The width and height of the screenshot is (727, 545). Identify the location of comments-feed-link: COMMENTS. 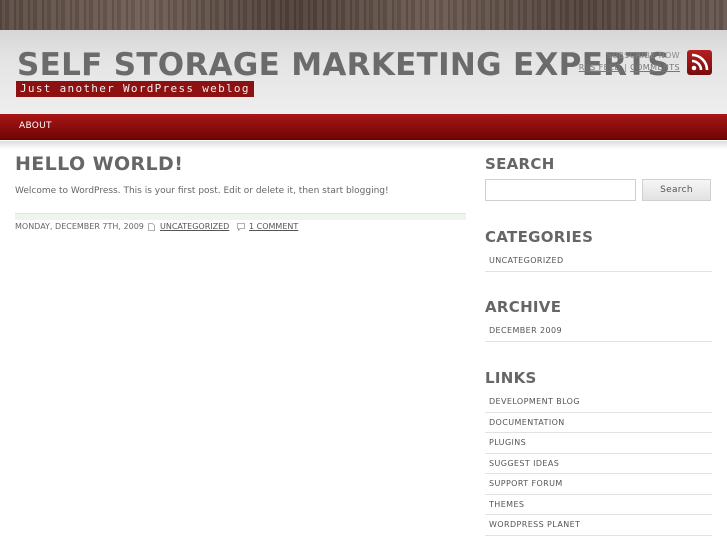
(655, 67).